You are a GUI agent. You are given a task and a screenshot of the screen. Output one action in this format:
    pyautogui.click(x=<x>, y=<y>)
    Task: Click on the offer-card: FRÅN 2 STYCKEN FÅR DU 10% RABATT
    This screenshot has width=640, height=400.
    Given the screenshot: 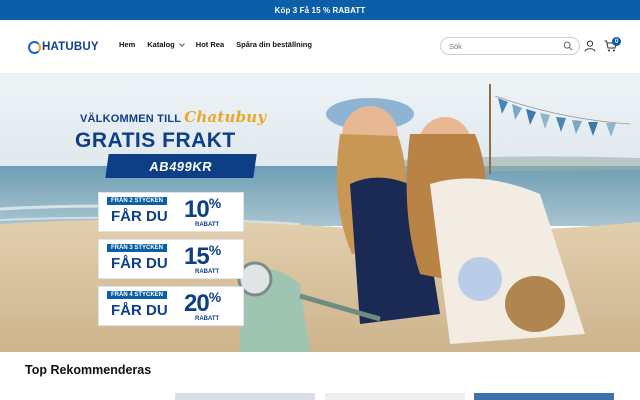 What is the action you would take?
    pyautogui.click(x=171, y=212)
    